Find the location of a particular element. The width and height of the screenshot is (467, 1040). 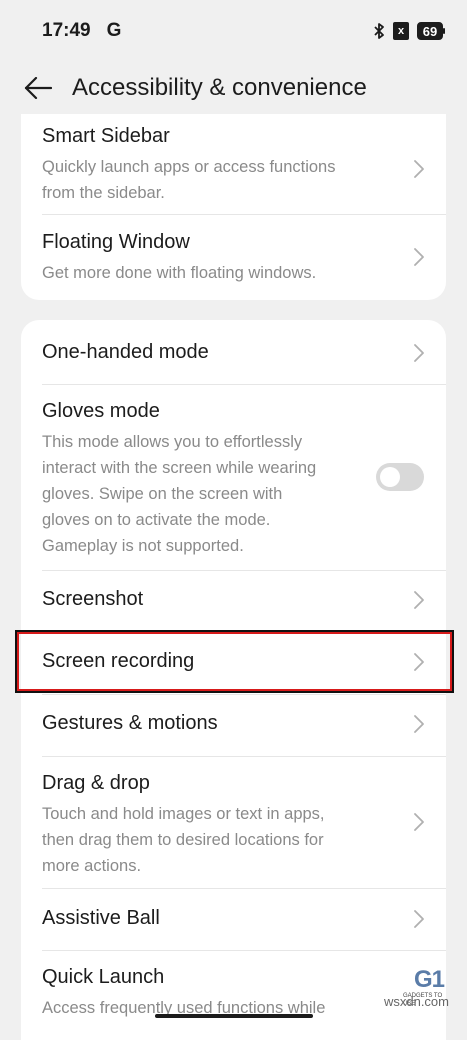

back-arrow-icon is located at coordinates (38, 88).